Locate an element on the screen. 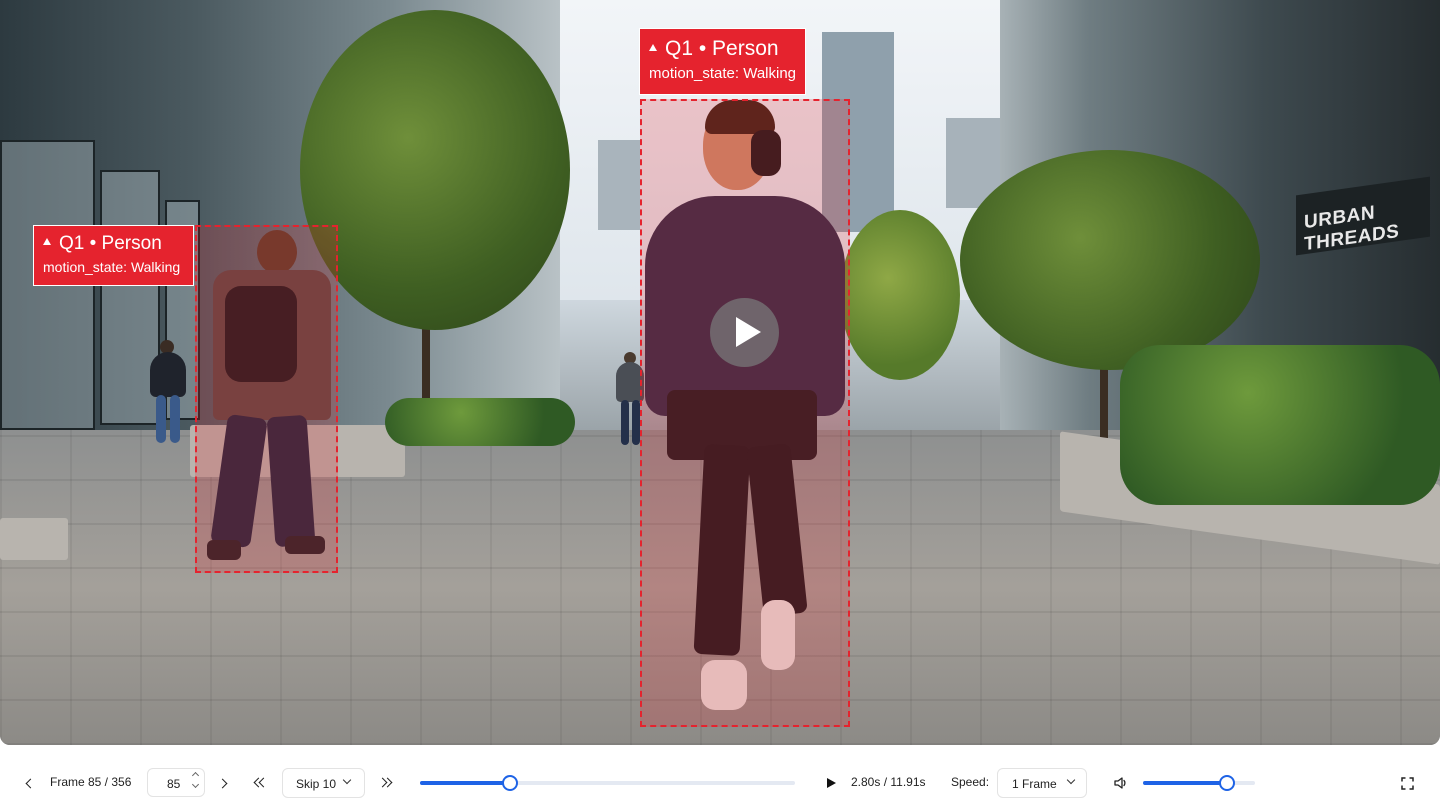 The width and height of the screenshot is (1440, 810). fullscreen-button is located at coordinates (1407, 783).